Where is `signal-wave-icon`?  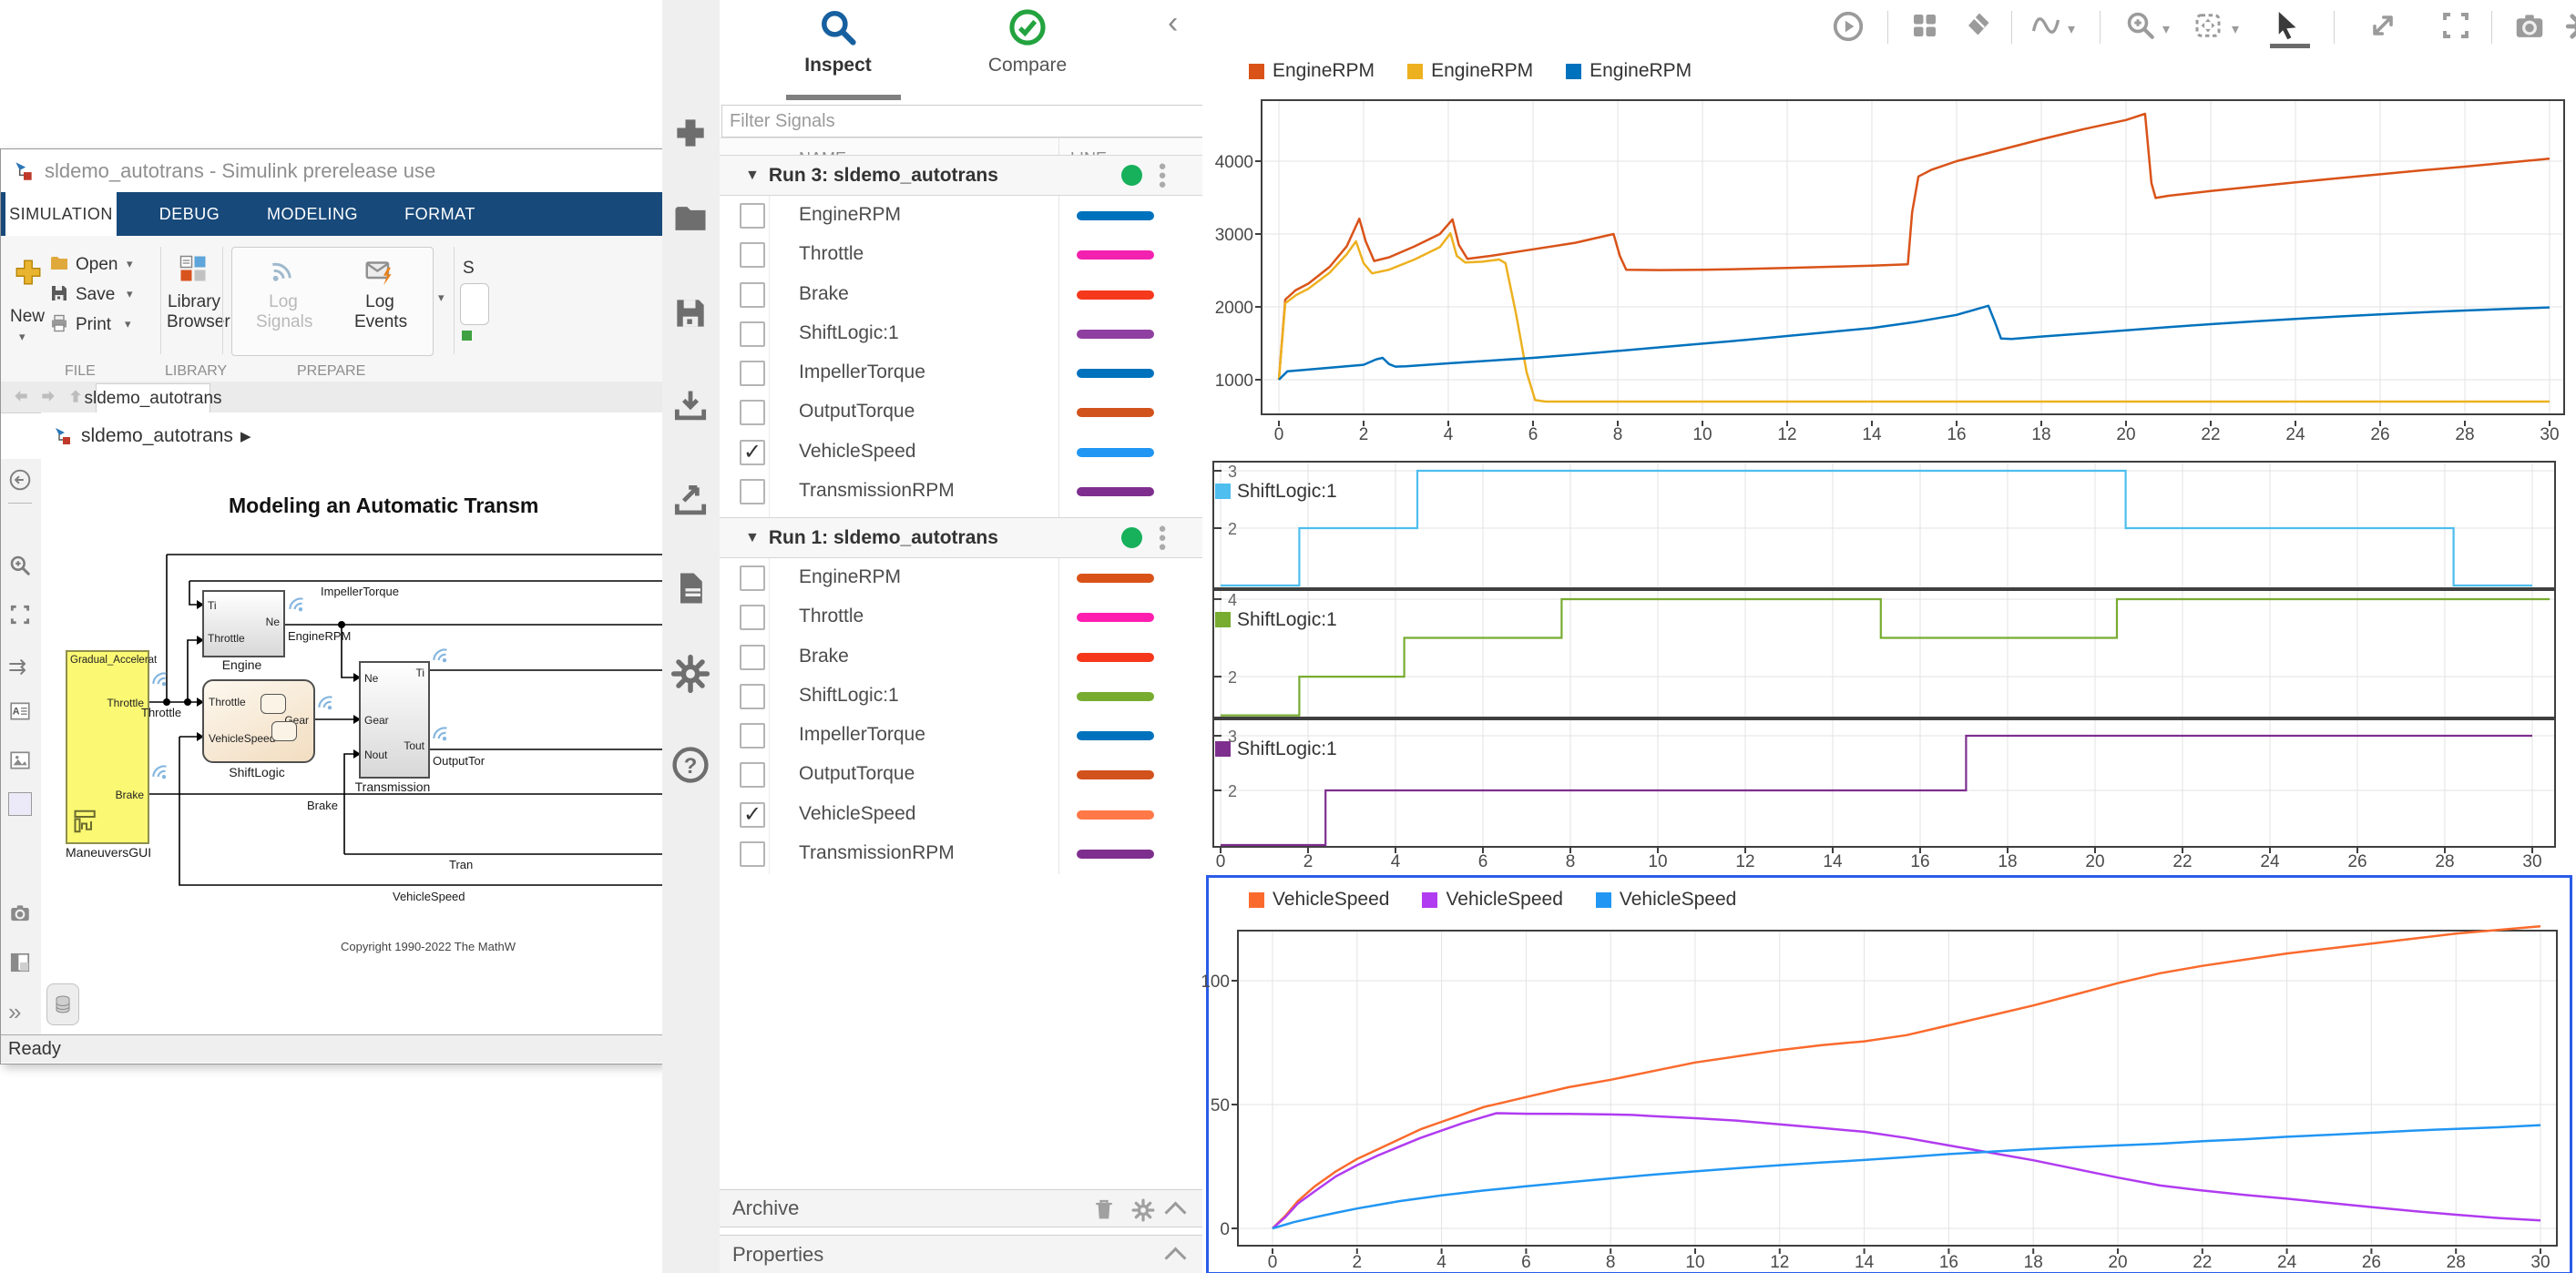 signal-wave-icon is located at coordinates (2045, 26).